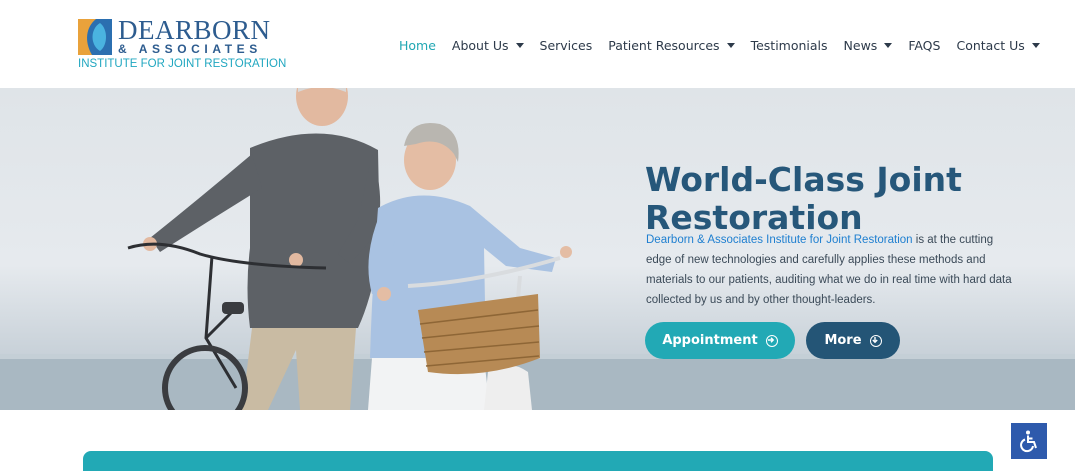  I want to click on accessibility-button, so click(1029, 441).